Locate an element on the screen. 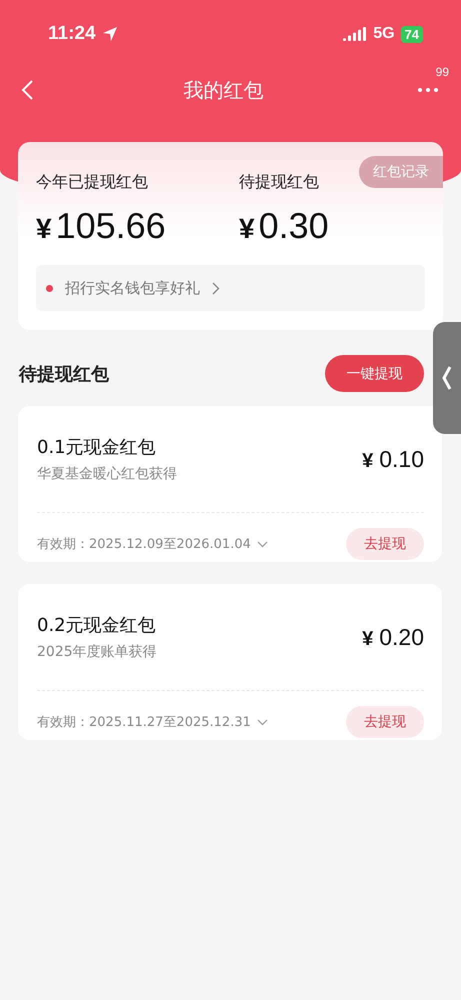  withdraw-all-button: 一键提现 is located at coordinates (374, 373).